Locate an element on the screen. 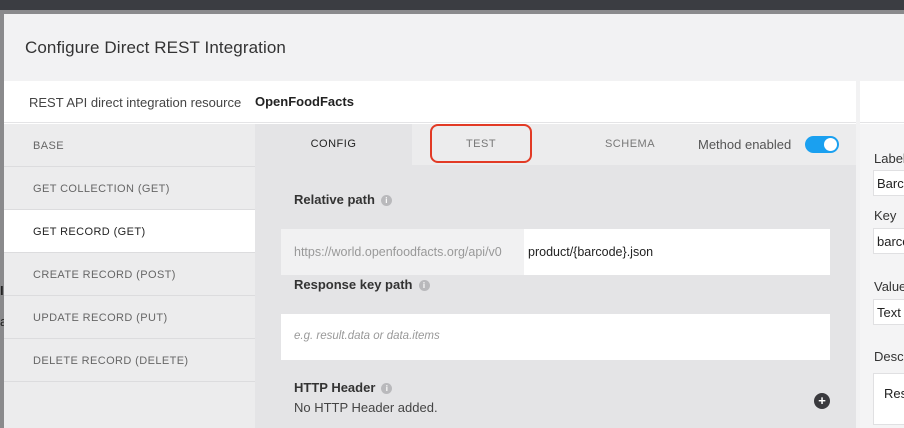  key-field-input: barcode is located at coordinates (888, 241).